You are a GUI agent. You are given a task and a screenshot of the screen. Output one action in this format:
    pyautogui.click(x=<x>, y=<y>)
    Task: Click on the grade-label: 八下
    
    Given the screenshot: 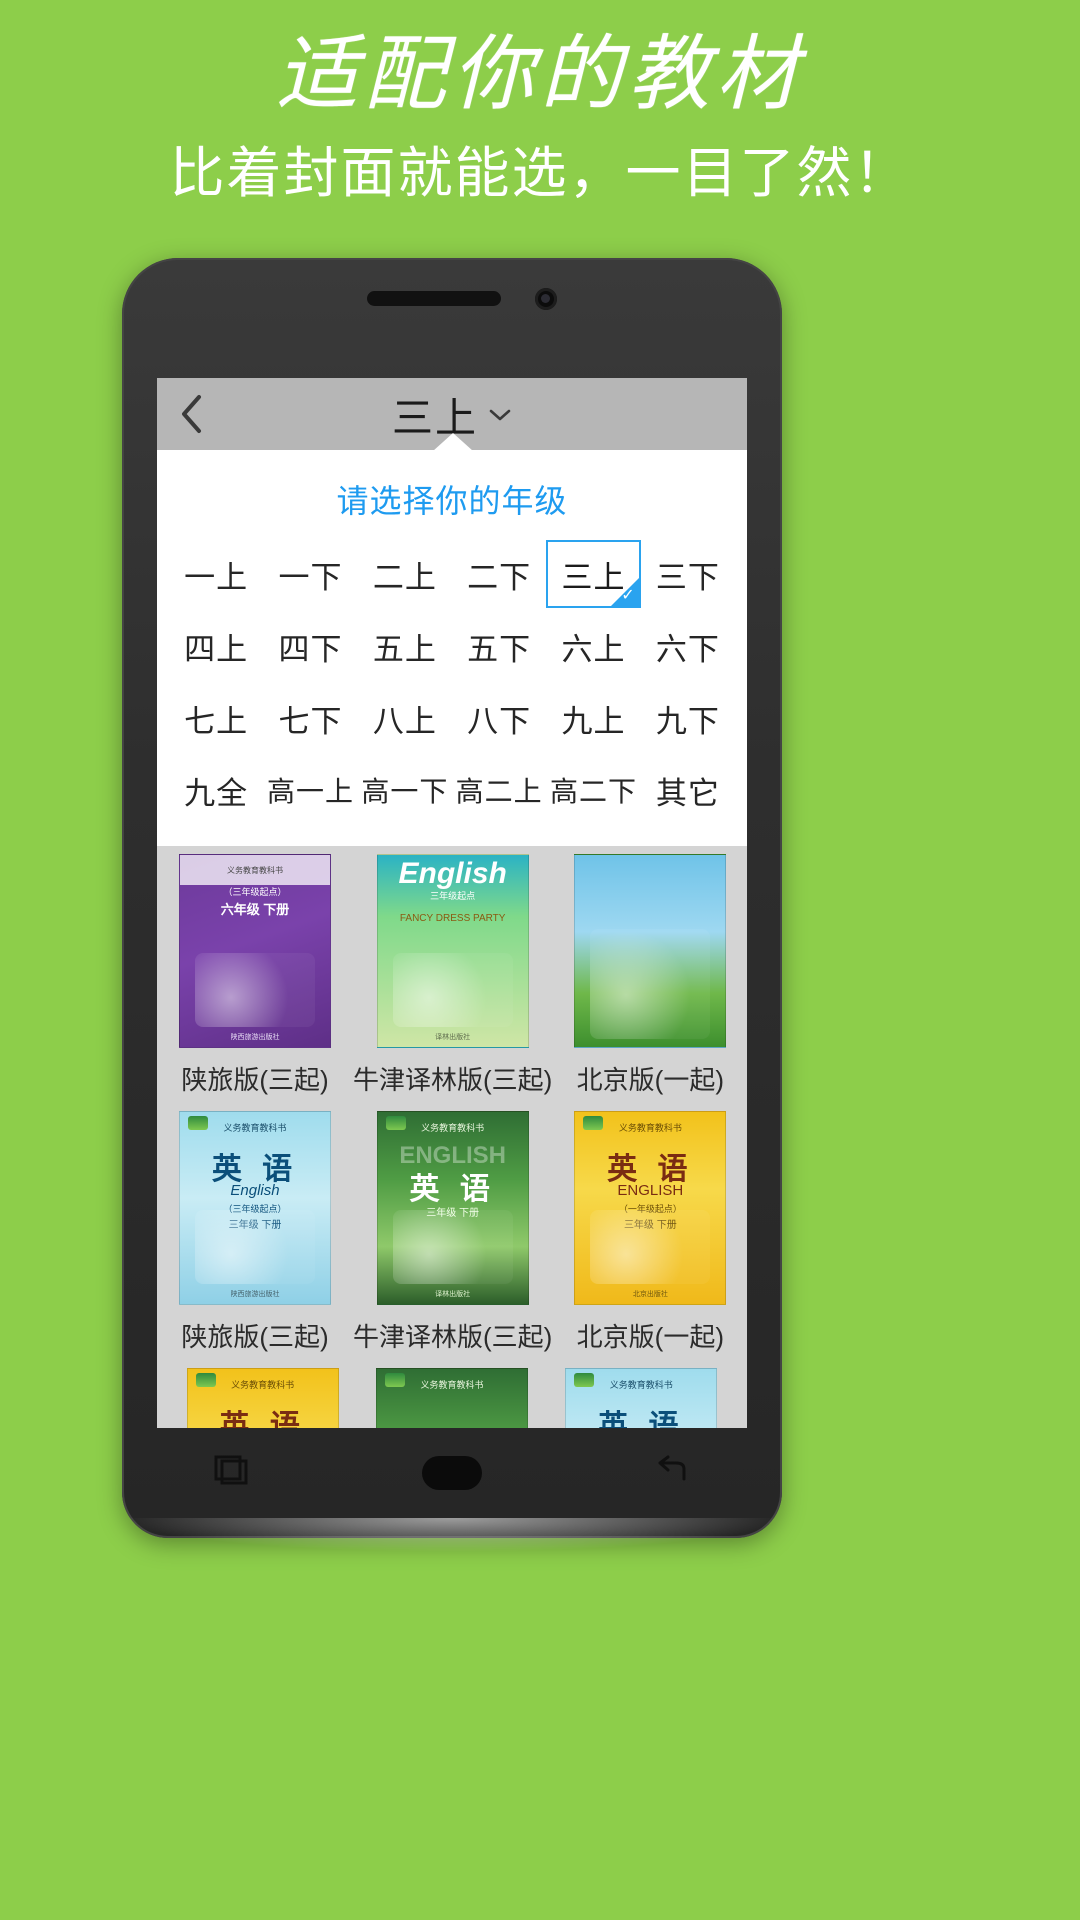 What is the action you would take?
    pyautogui.click(x=499, y=721)
    